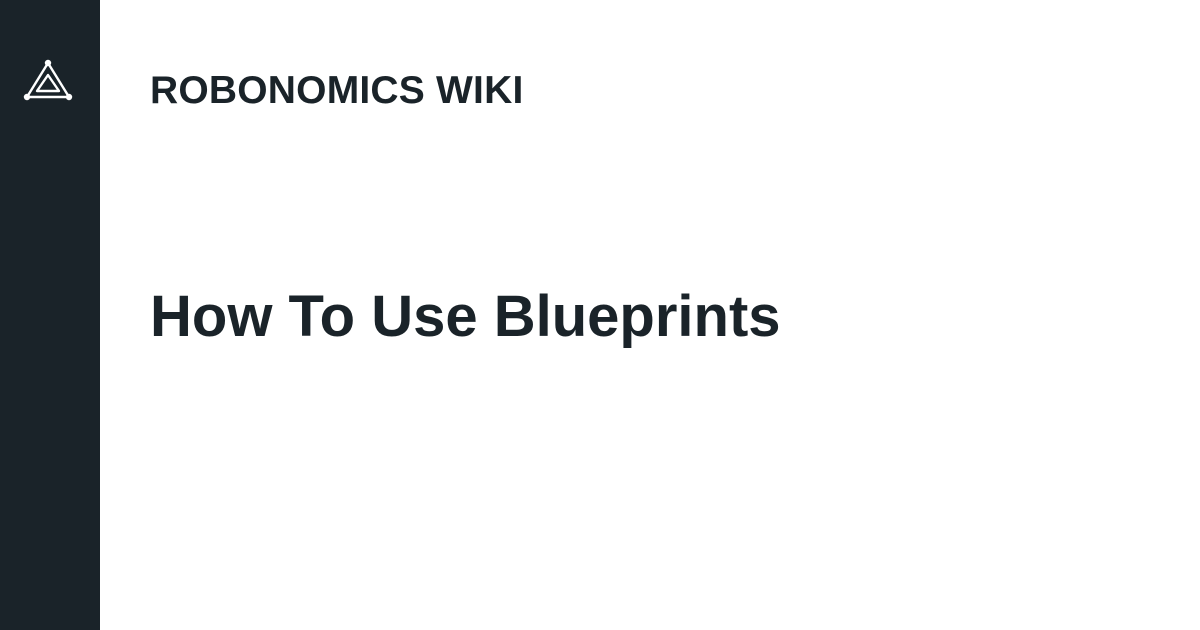 This screenshot has width=1200, height=630. I want to click on sidebar, so click(50, 315).